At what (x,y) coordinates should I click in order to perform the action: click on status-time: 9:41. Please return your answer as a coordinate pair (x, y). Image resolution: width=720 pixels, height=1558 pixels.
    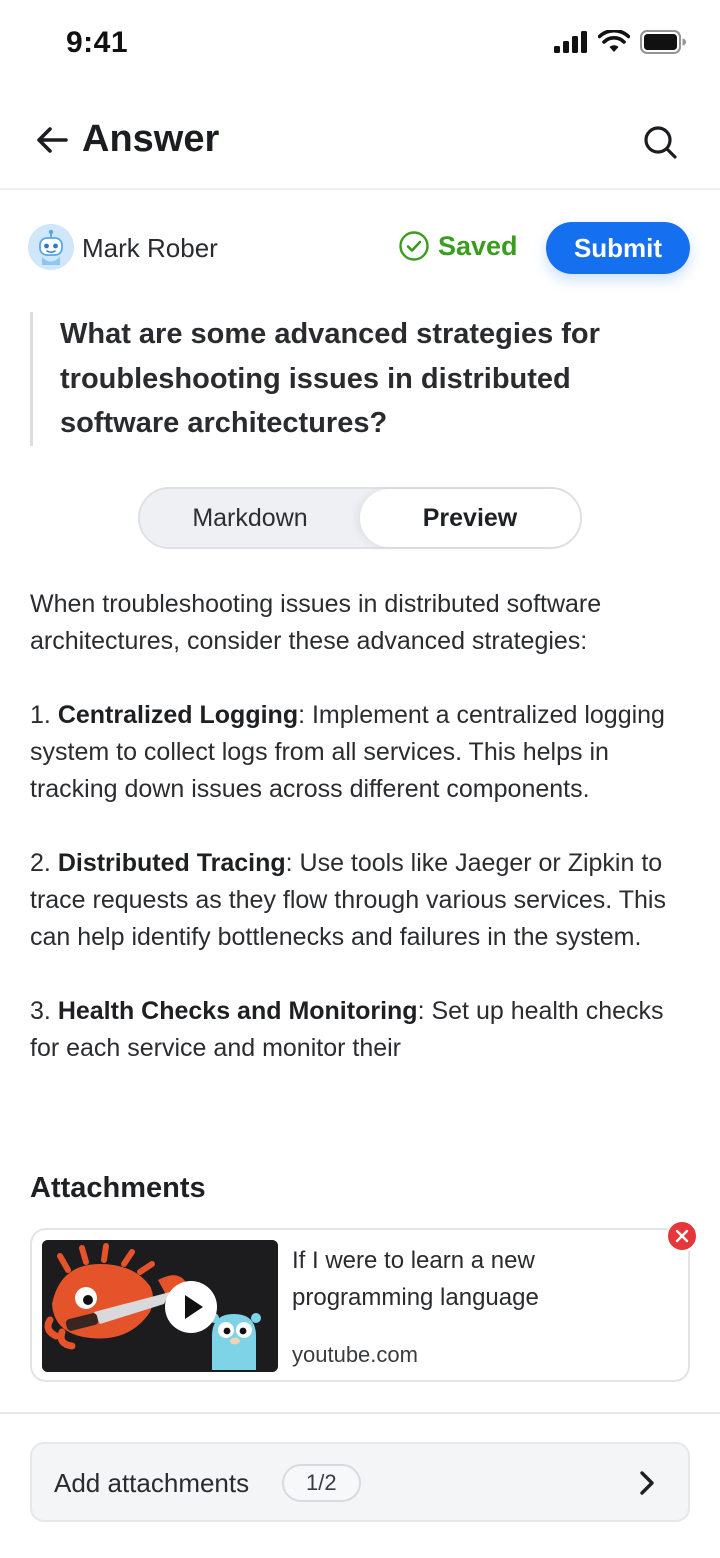
    Looking at the image, I should click on (97, 42).